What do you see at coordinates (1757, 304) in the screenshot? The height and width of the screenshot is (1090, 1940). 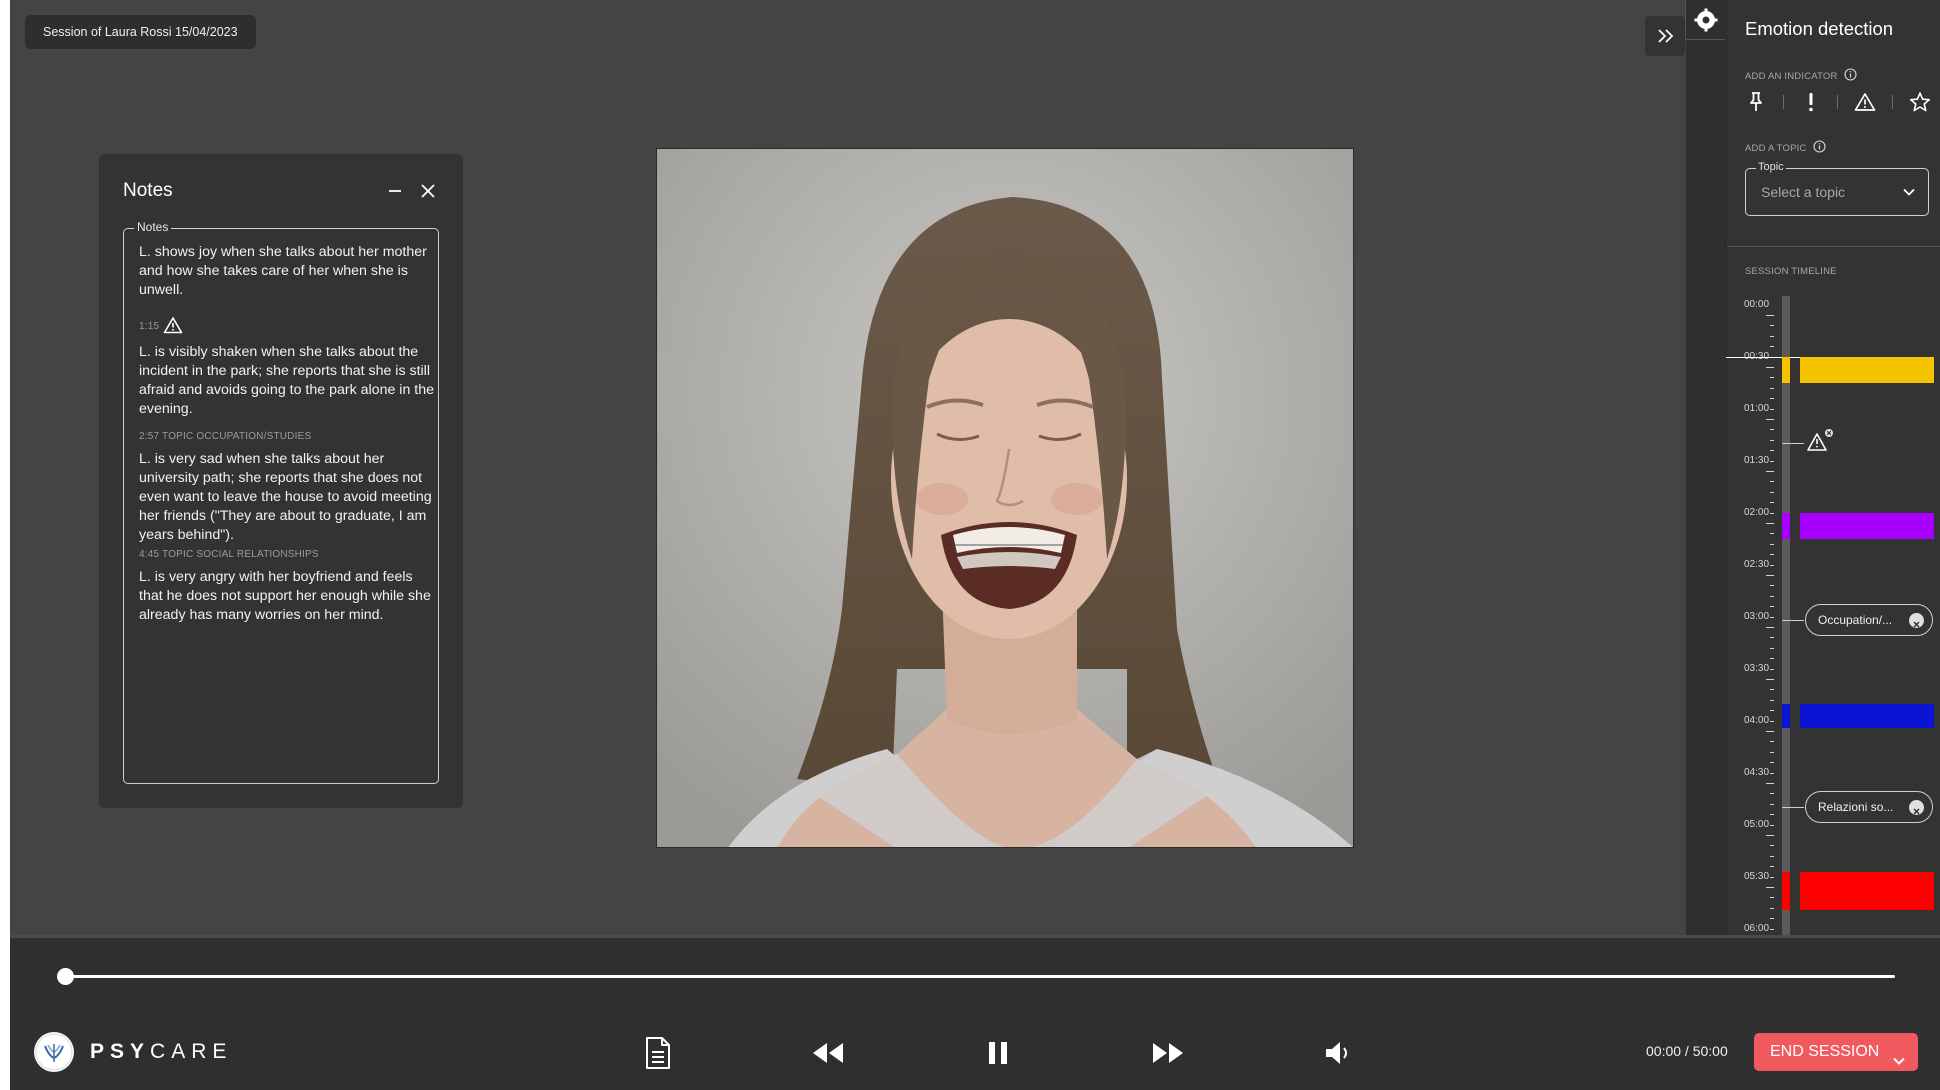 I see `timeline-time-label: 00:00` at bounding box center [1757, 304].